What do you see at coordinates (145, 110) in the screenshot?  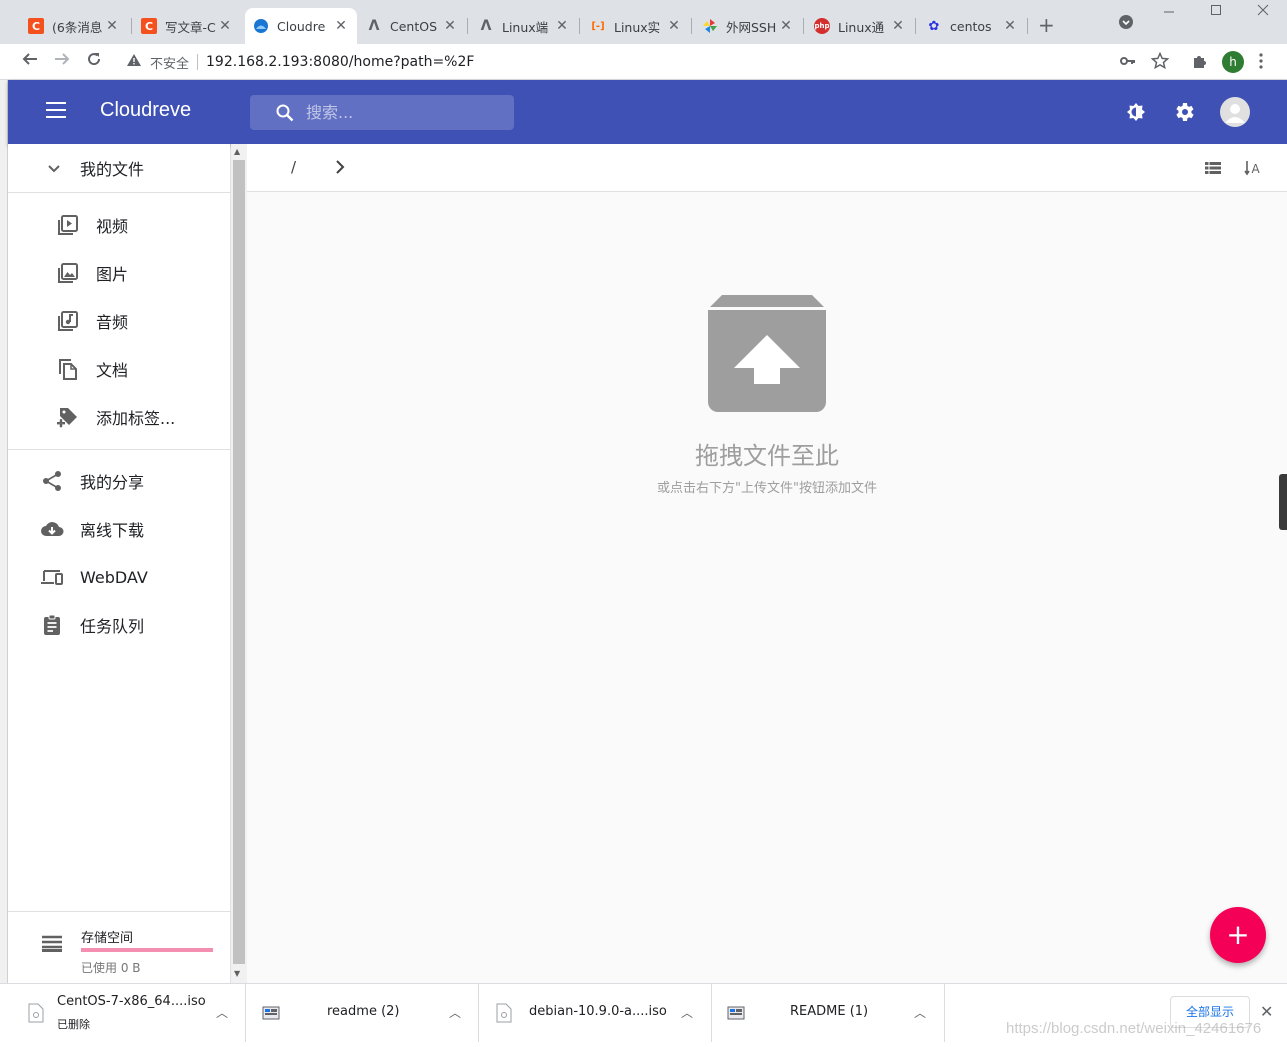 I see `app-title: Cloudreve` at bounding box center [145, 110].